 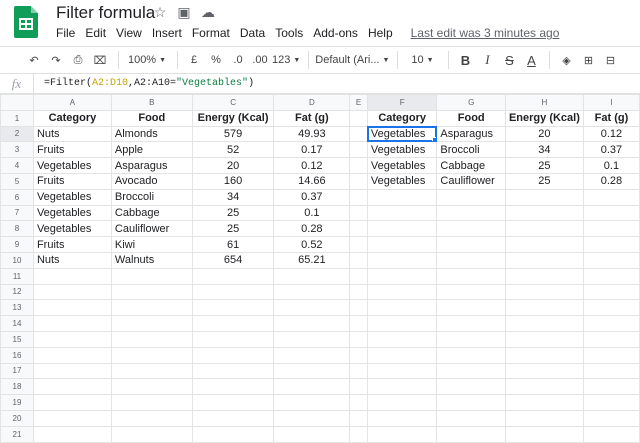 I want to click on cell: 52, so click(x=233, y=150).